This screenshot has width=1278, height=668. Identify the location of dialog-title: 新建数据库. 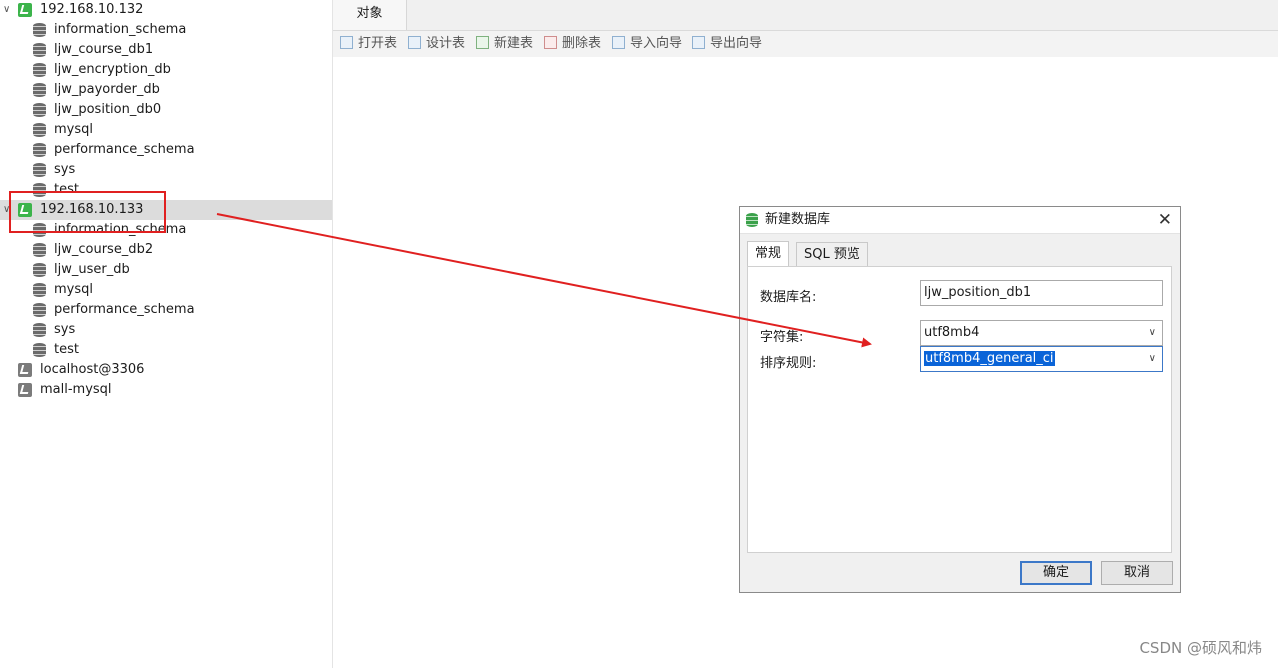
(798, 219).